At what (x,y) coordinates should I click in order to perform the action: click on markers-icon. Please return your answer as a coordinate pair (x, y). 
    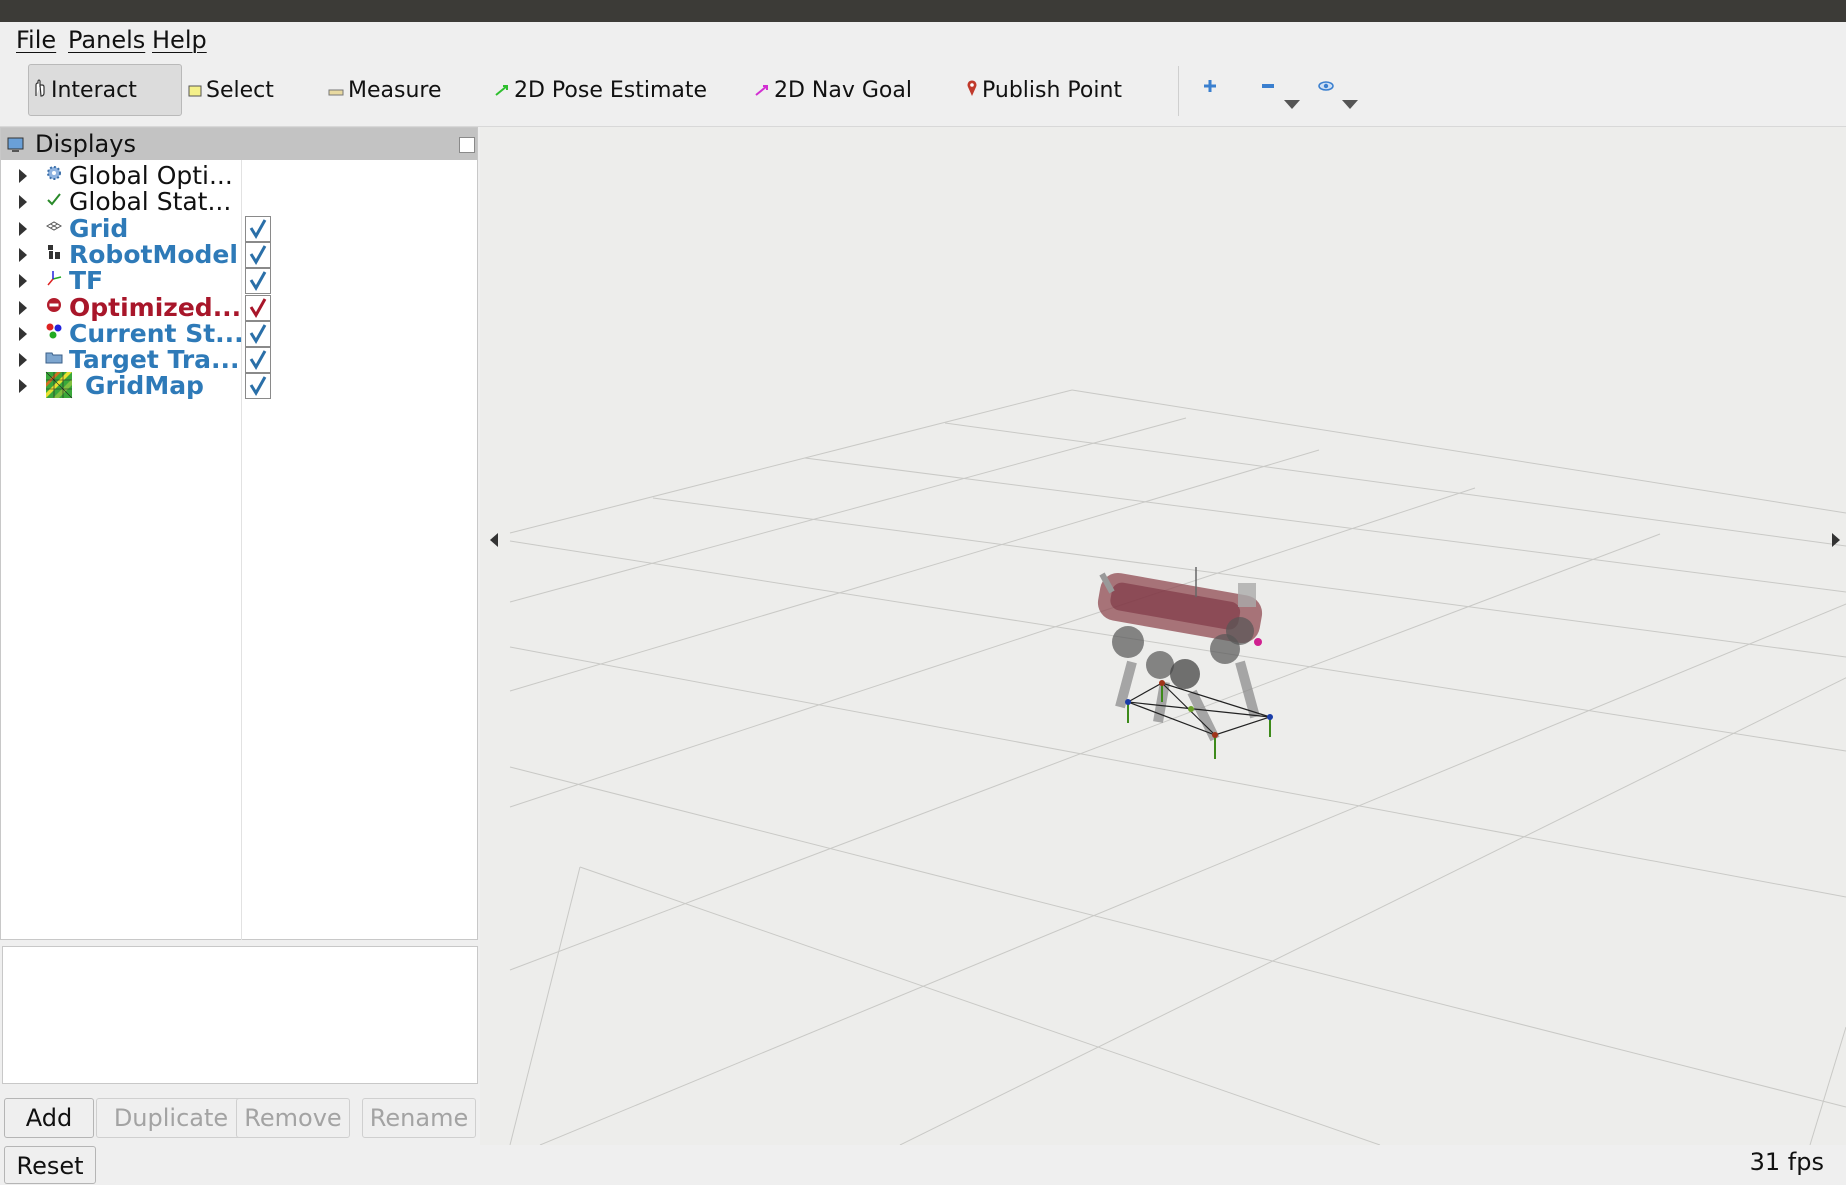
    Looking at the image, I should click on (56, 333).